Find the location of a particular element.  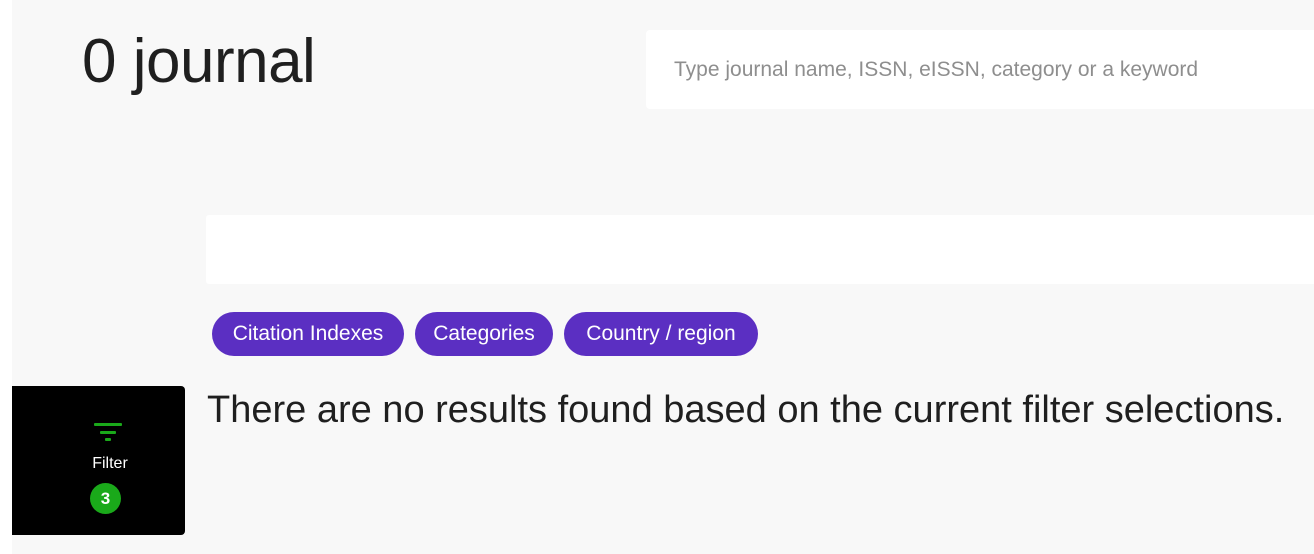

filter-chip-categories: Categories is located at coordinates (484, 334).